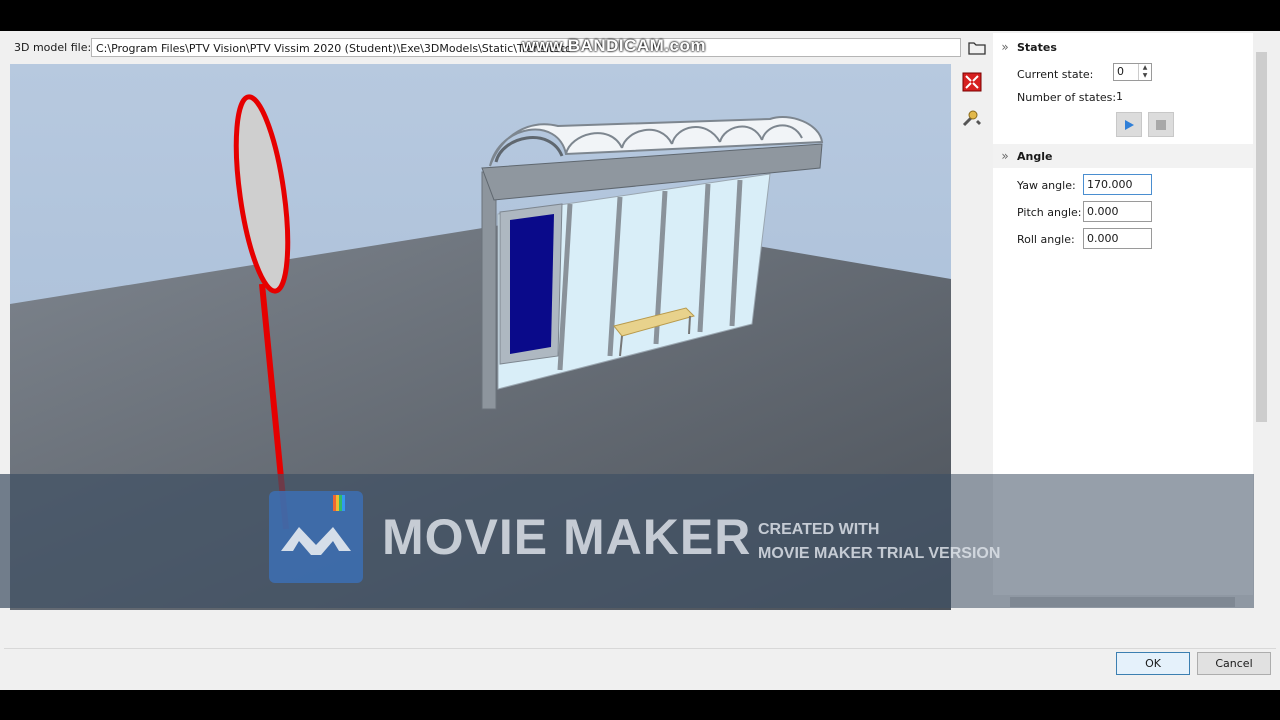 Image resolution: width=1280 pixels, height=720 pixels. I want to click on play-icon, so click(1129, 124).